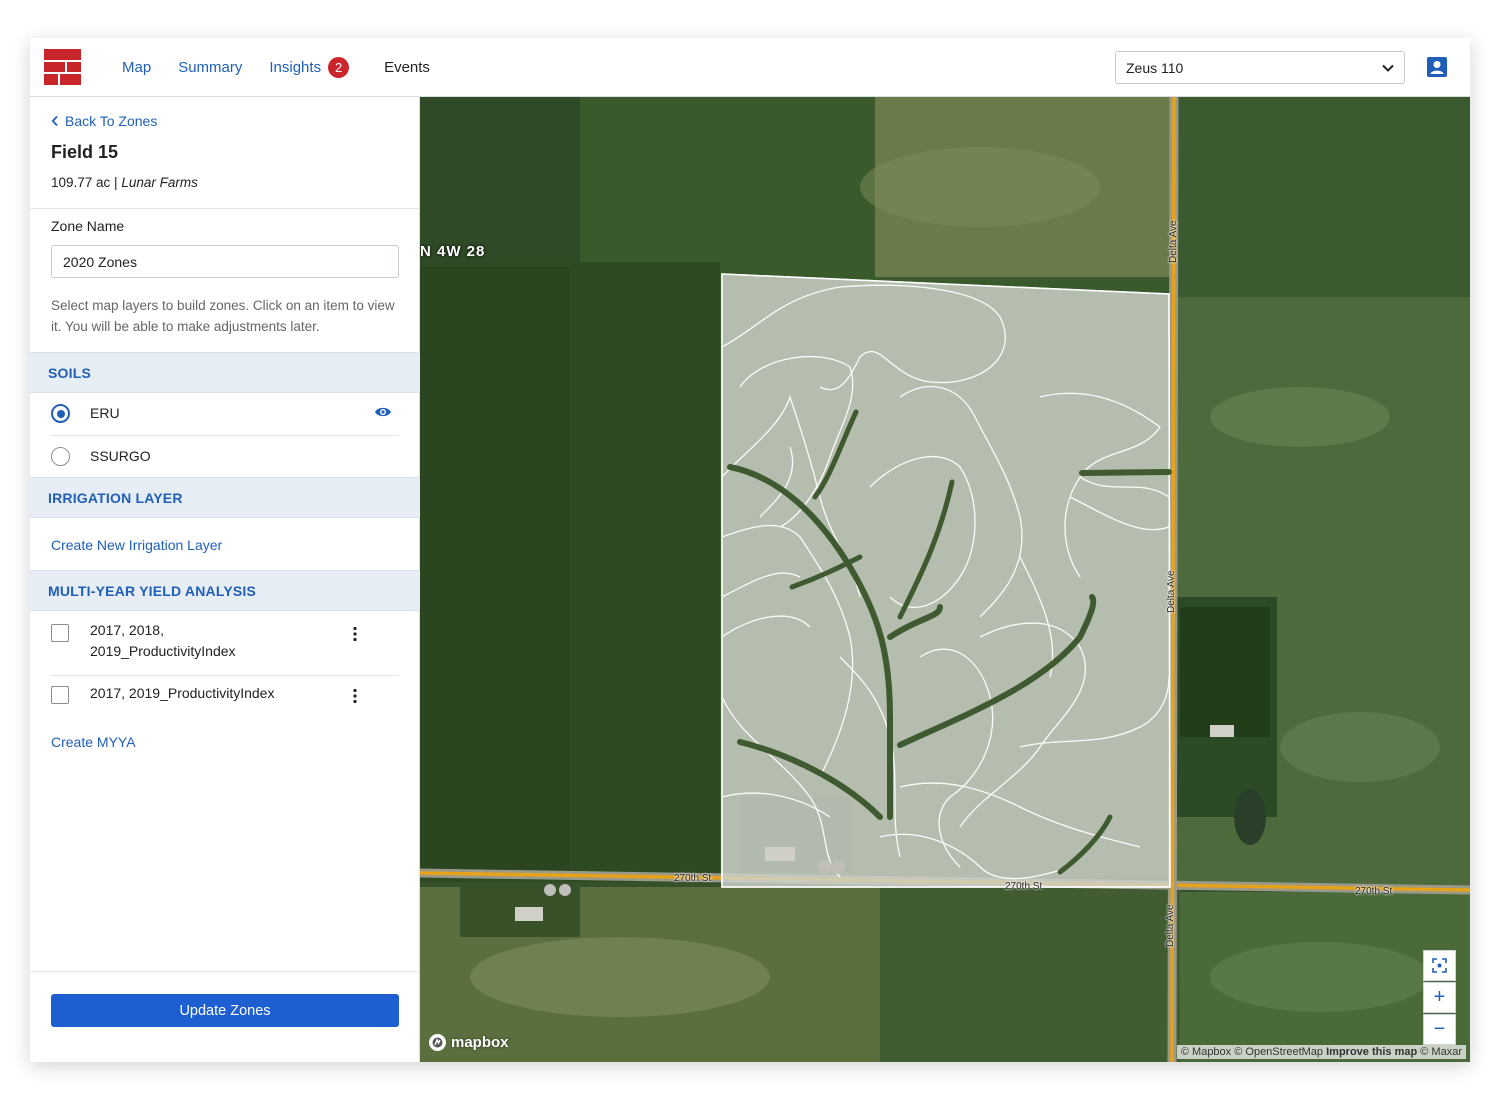  Describe the element at coordinates (1388, 68) in the screenshot. I see `chevron-down-icon` at that location.